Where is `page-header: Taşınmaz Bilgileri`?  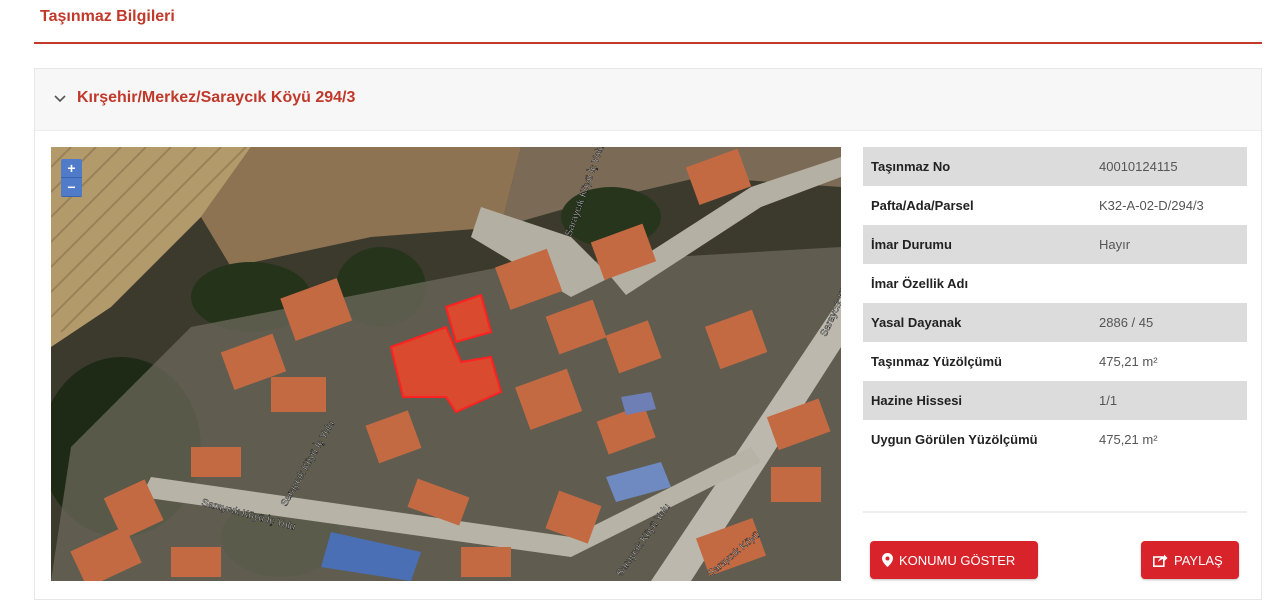
page-header: Taşınmaz Bilgileri is located at coordinates (648, 22).